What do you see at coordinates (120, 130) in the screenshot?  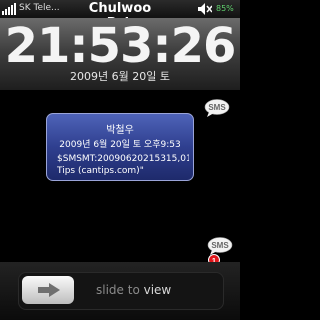 I see `message-sender: 박철우` at bounding box center [120, 130].